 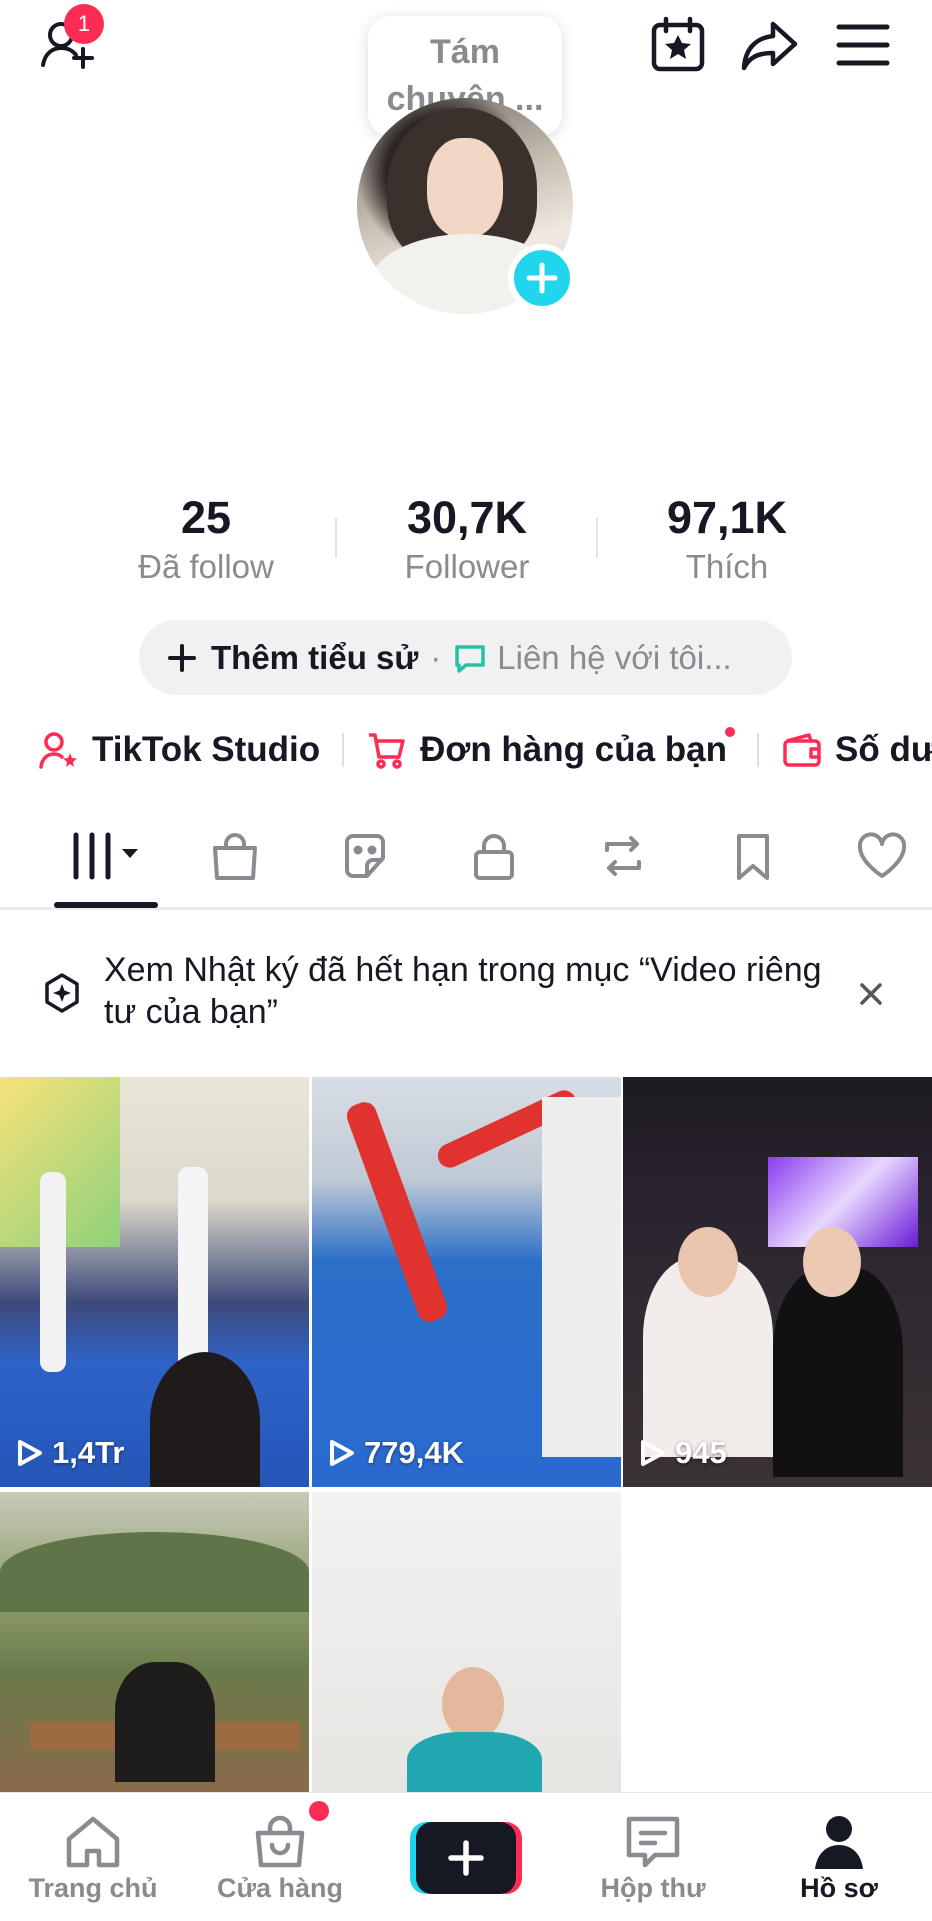 I want to click on nav-home: Trang chủ, so click(x=93, y=1857).